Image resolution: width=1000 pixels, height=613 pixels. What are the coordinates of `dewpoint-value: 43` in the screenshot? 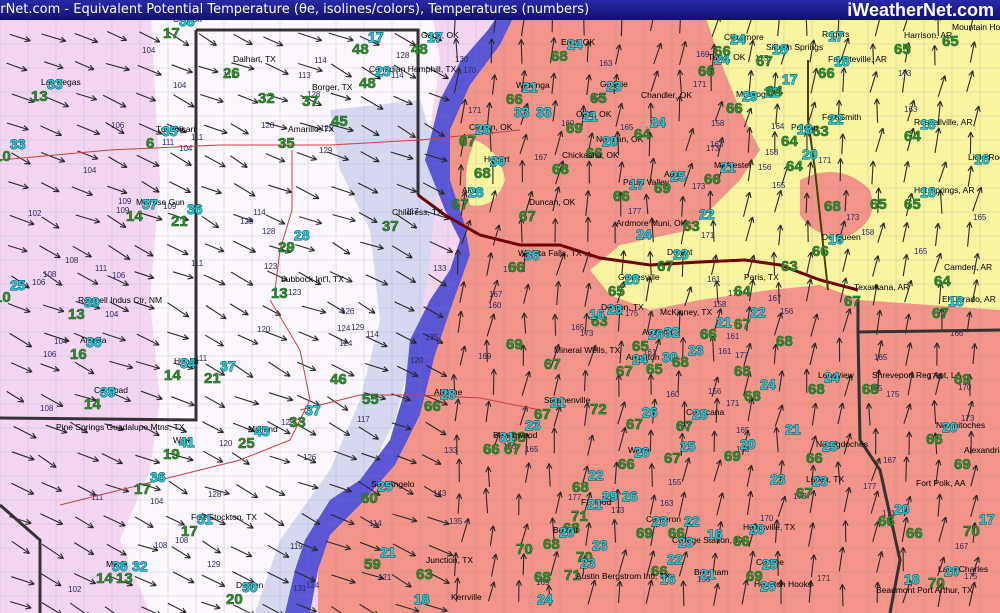 It's located at (262, 431).